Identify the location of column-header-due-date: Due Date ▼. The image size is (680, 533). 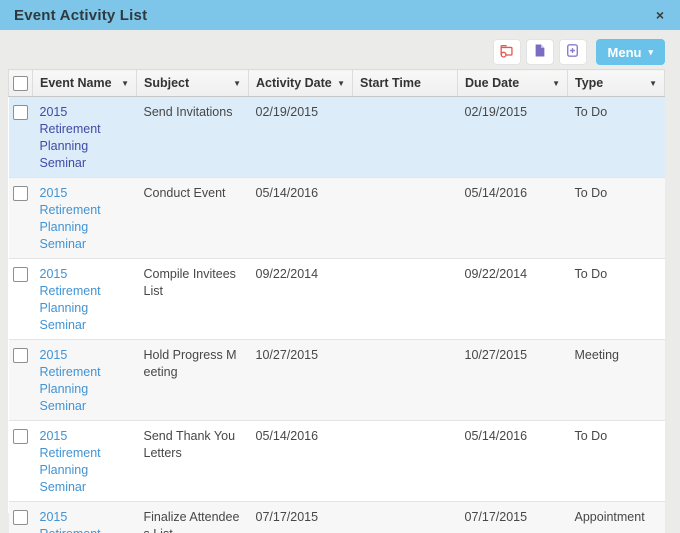
(512, 83).